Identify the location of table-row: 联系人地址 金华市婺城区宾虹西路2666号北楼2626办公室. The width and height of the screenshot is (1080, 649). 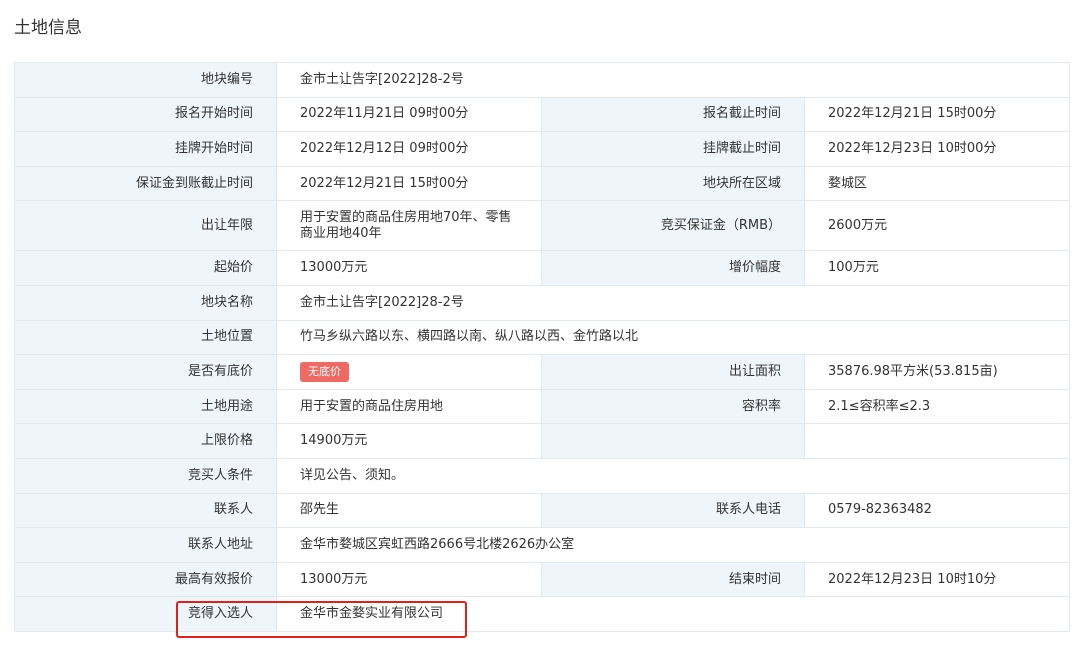
(542, 545).